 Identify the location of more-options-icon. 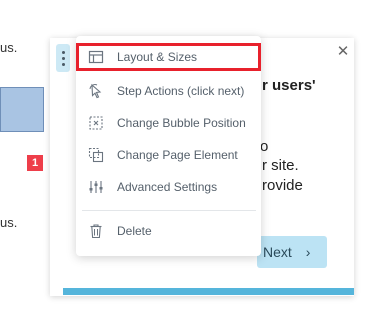
(63, 58).